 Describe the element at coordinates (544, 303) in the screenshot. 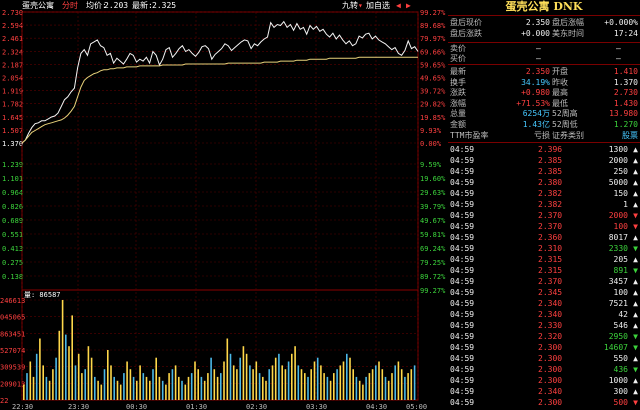

I see `tick-row: 04:59 2.340 7521 ▲` at that location.